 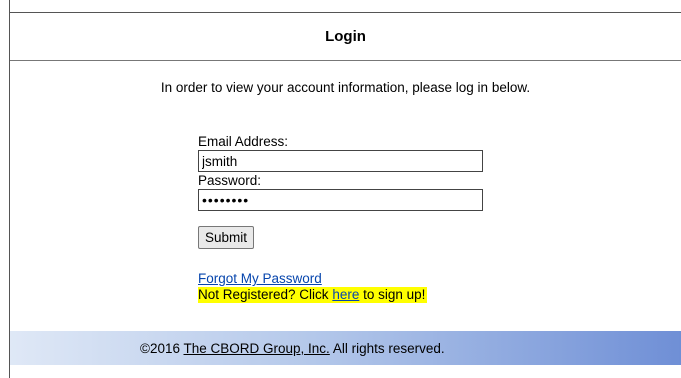 I want to click on signup-suffix: to sign up!, so click(x=392, y=294).